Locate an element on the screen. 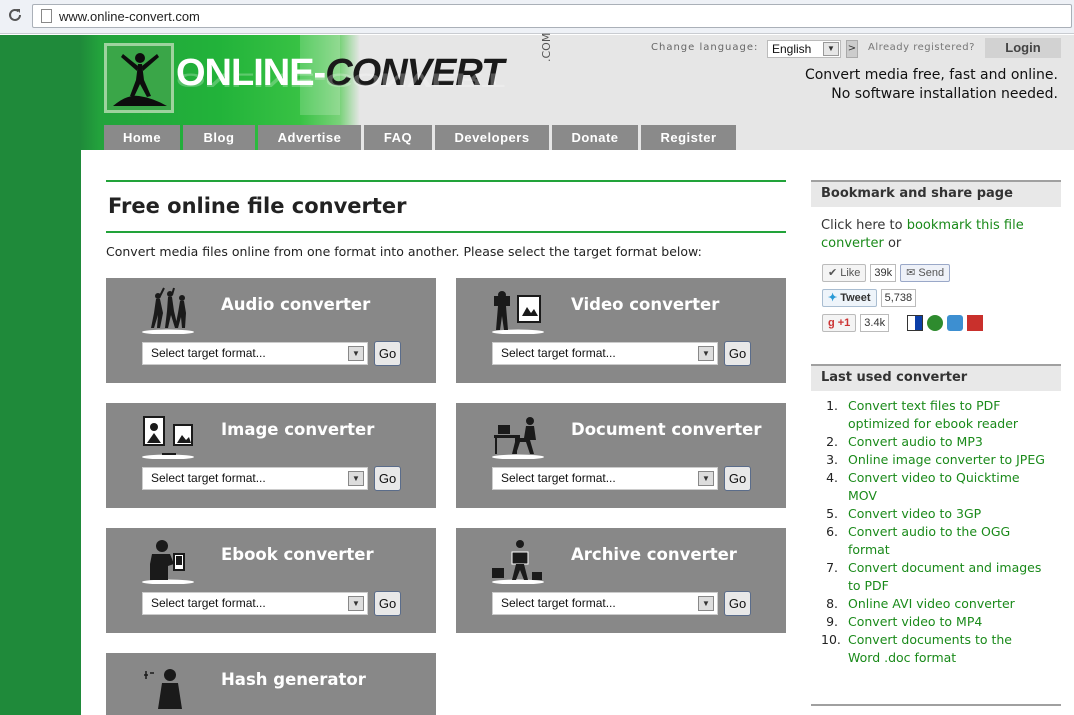  last-used-item: 2. Convert audio to MP3 is located at coordinates (936, 442).